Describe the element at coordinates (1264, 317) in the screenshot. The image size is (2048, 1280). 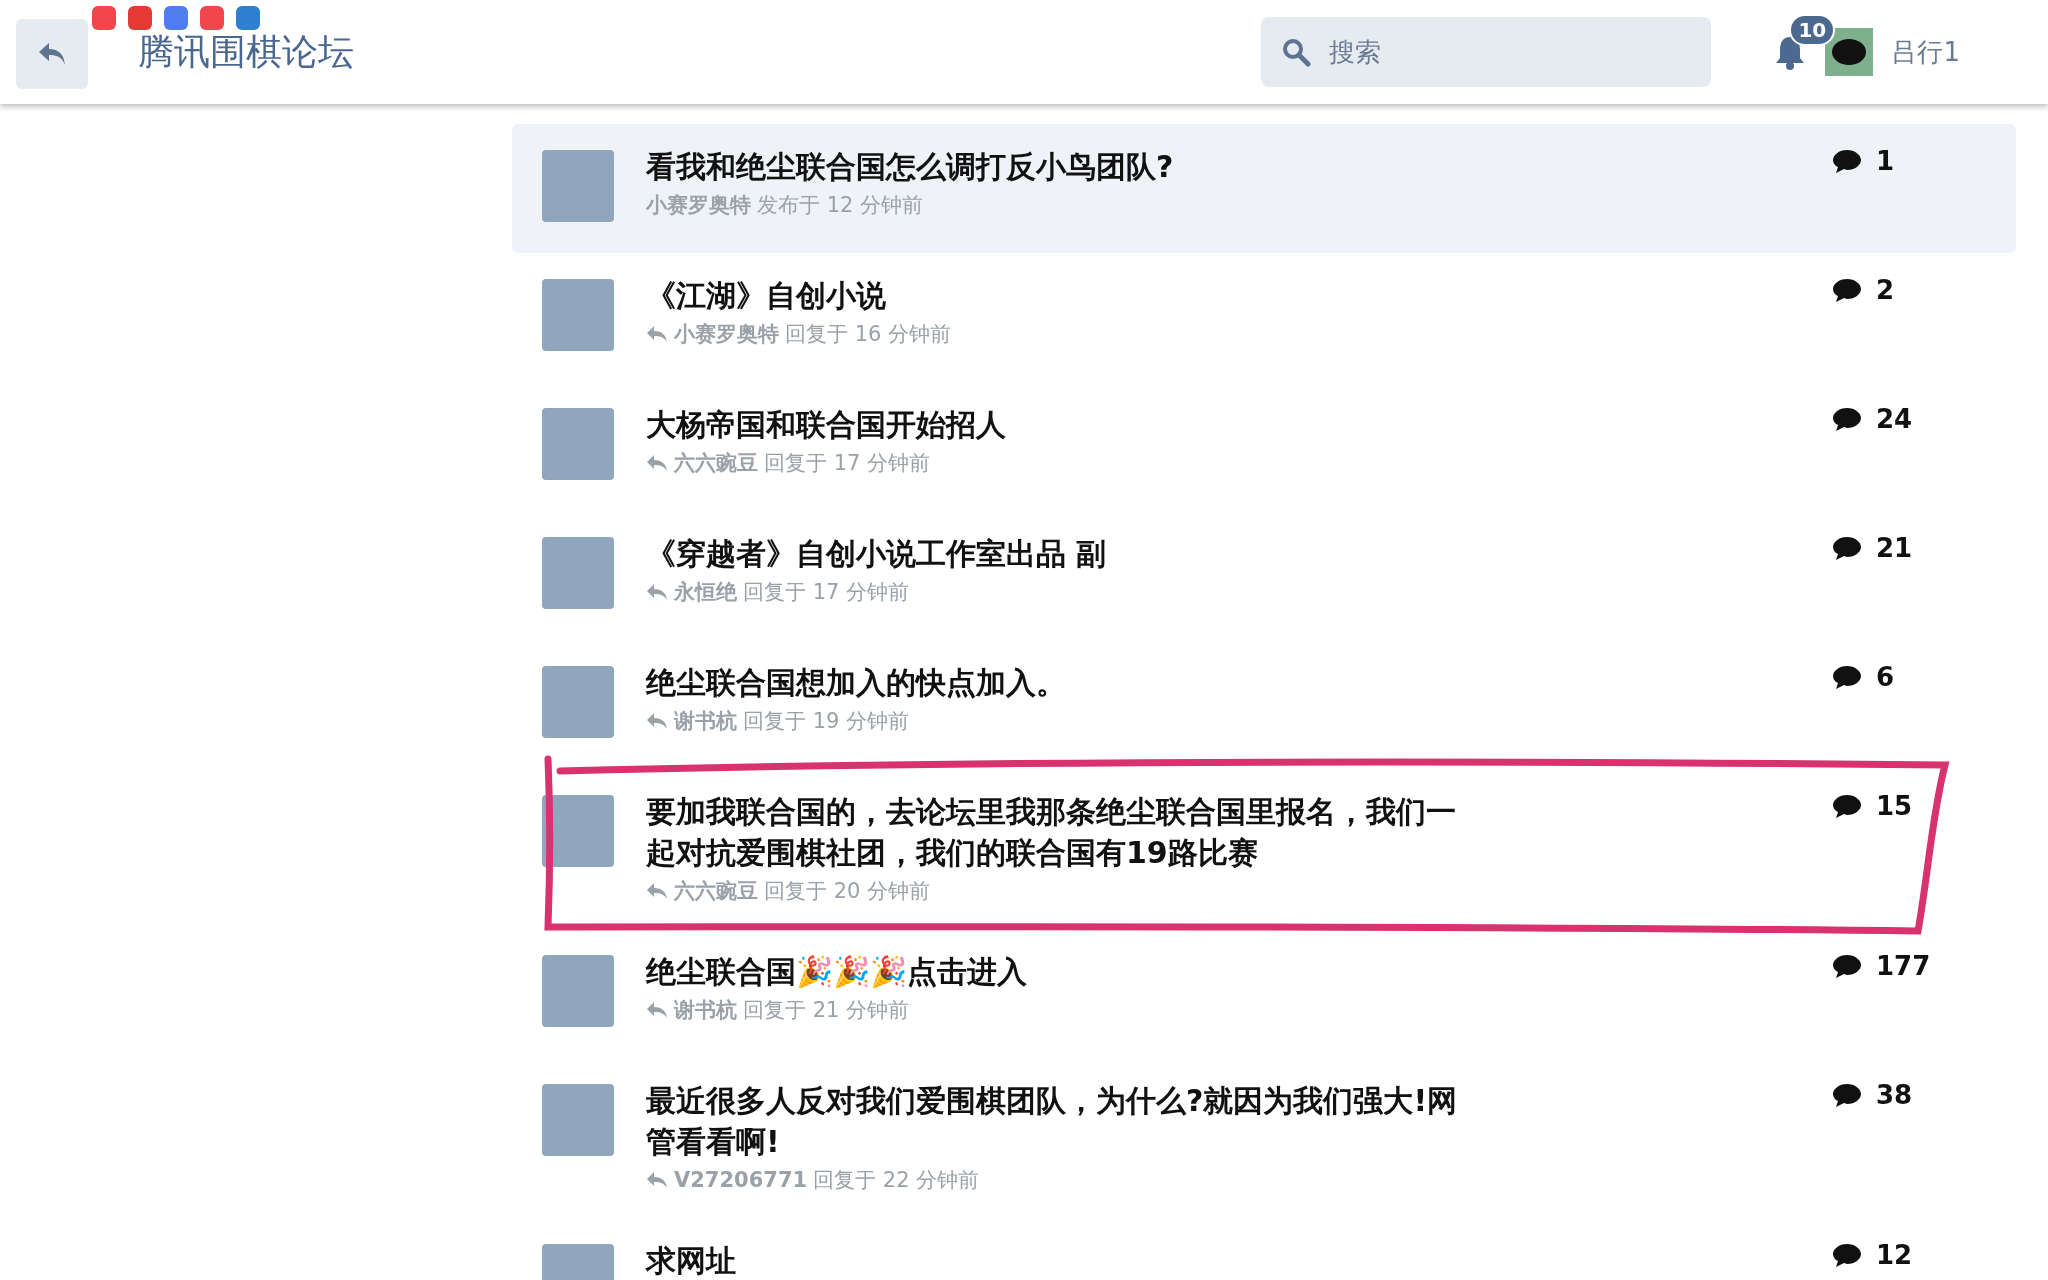
I see `topic-row: 《江湖》自创小说 小赛罗奥特 回复于 16 分钟前 2` at that location.